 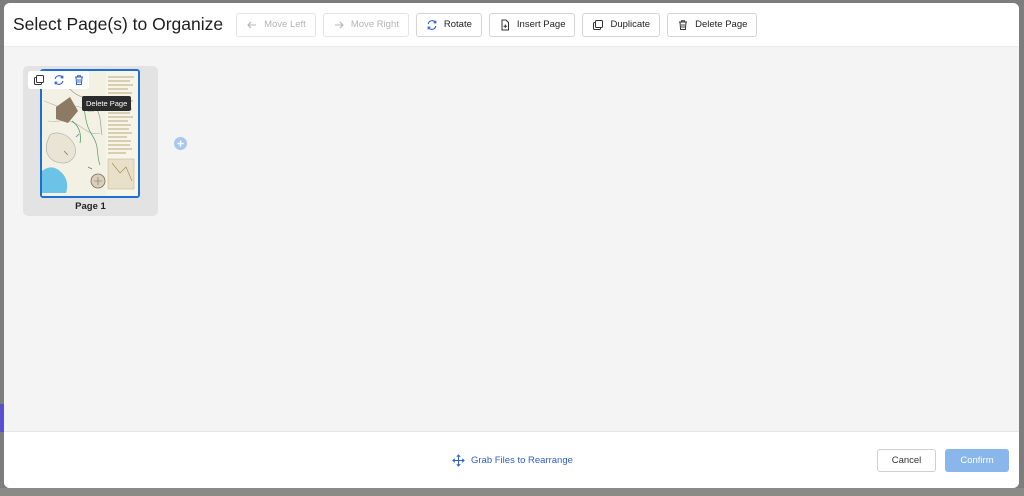 I want to click on move-left-label: Move Left, so click(x=285, y=24).